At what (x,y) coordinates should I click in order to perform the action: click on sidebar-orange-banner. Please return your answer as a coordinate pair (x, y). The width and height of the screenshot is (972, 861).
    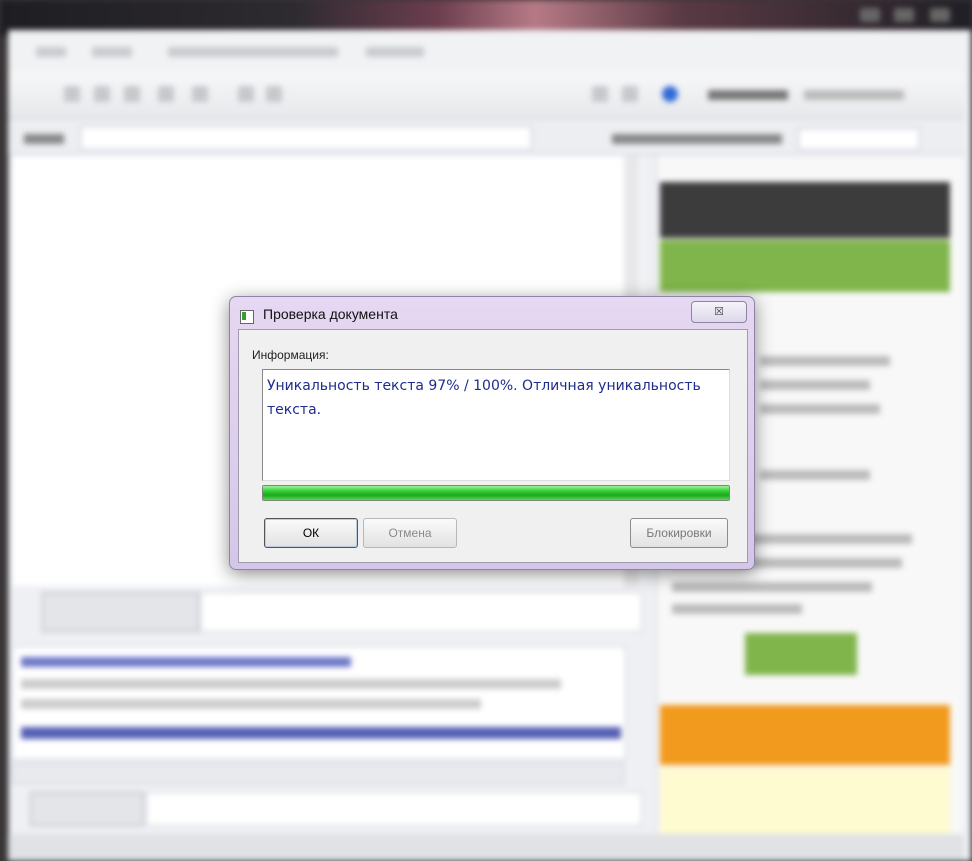
    Looking at the image, I should click on (805, 735).